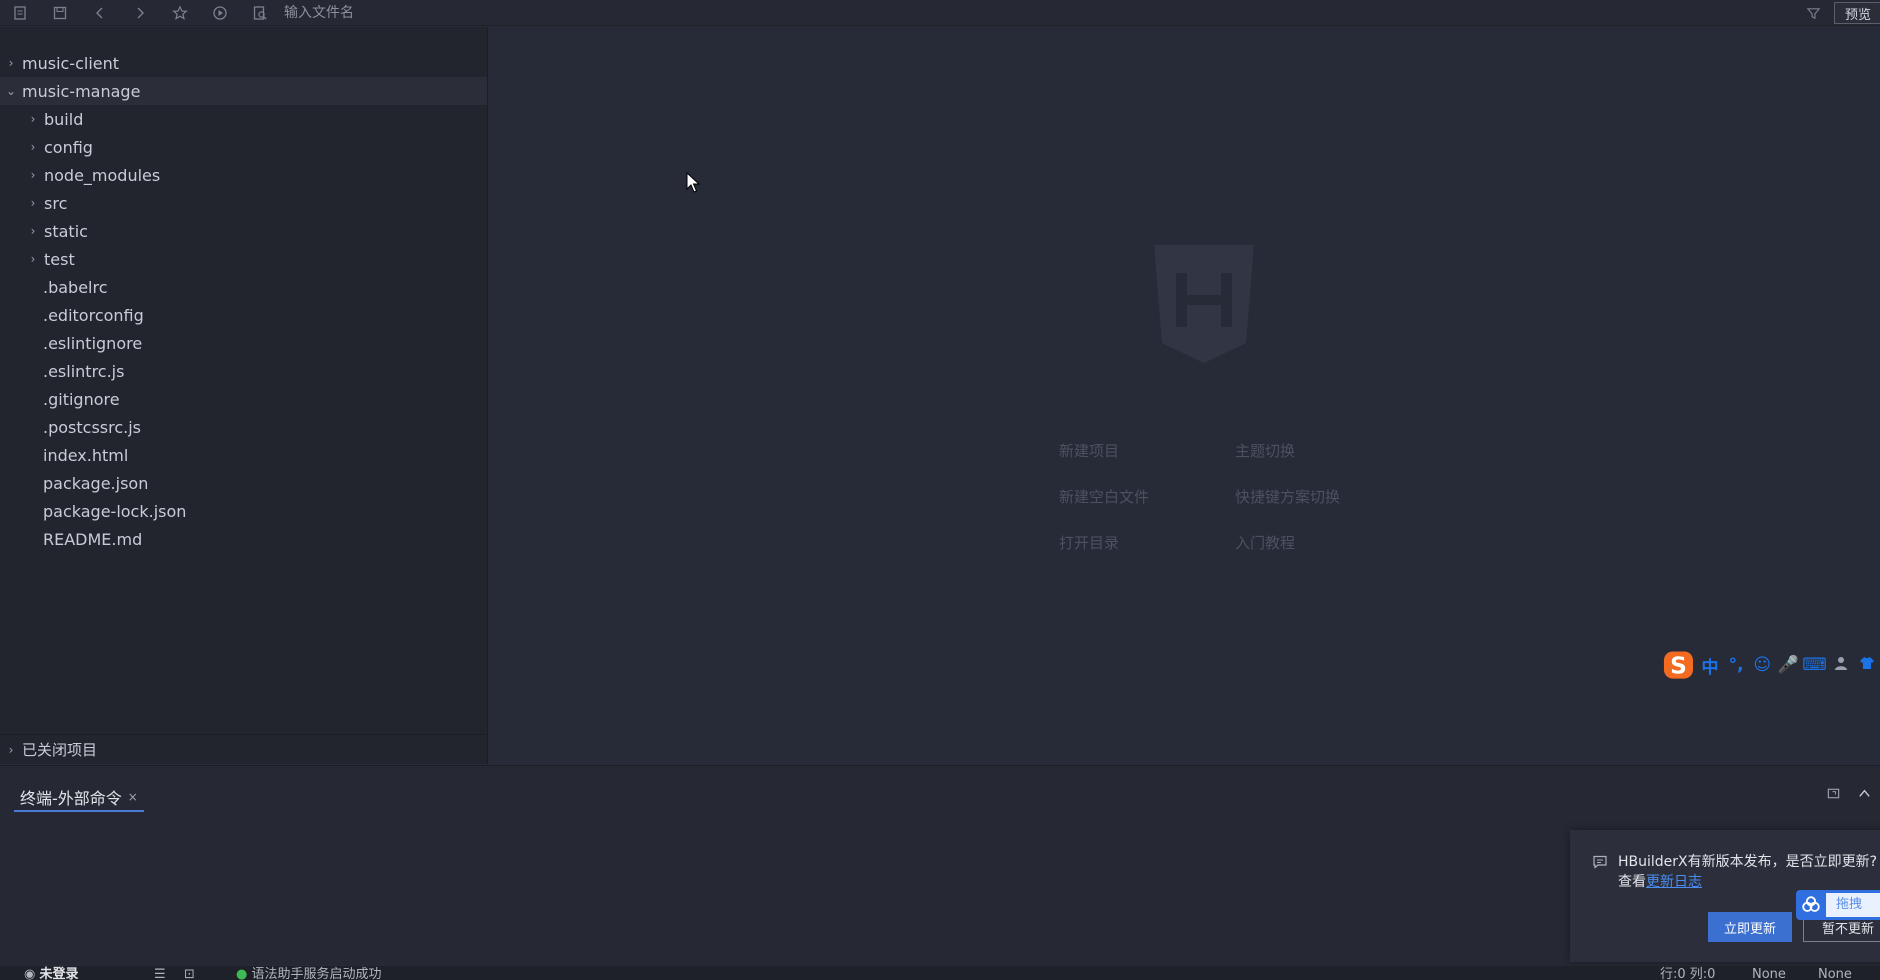 The image size is (1880, 980). What do you see at coordinates (1849, 795) in the screenshot?
I see `panel-actions` at bounding box center [1849, 795].